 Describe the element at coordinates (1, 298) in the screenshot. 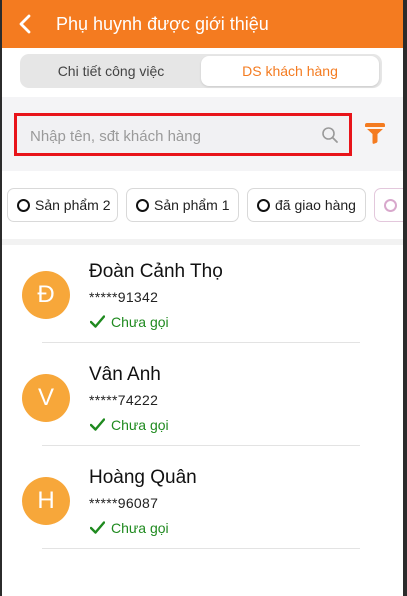

I see `window-frame-left` at that location.